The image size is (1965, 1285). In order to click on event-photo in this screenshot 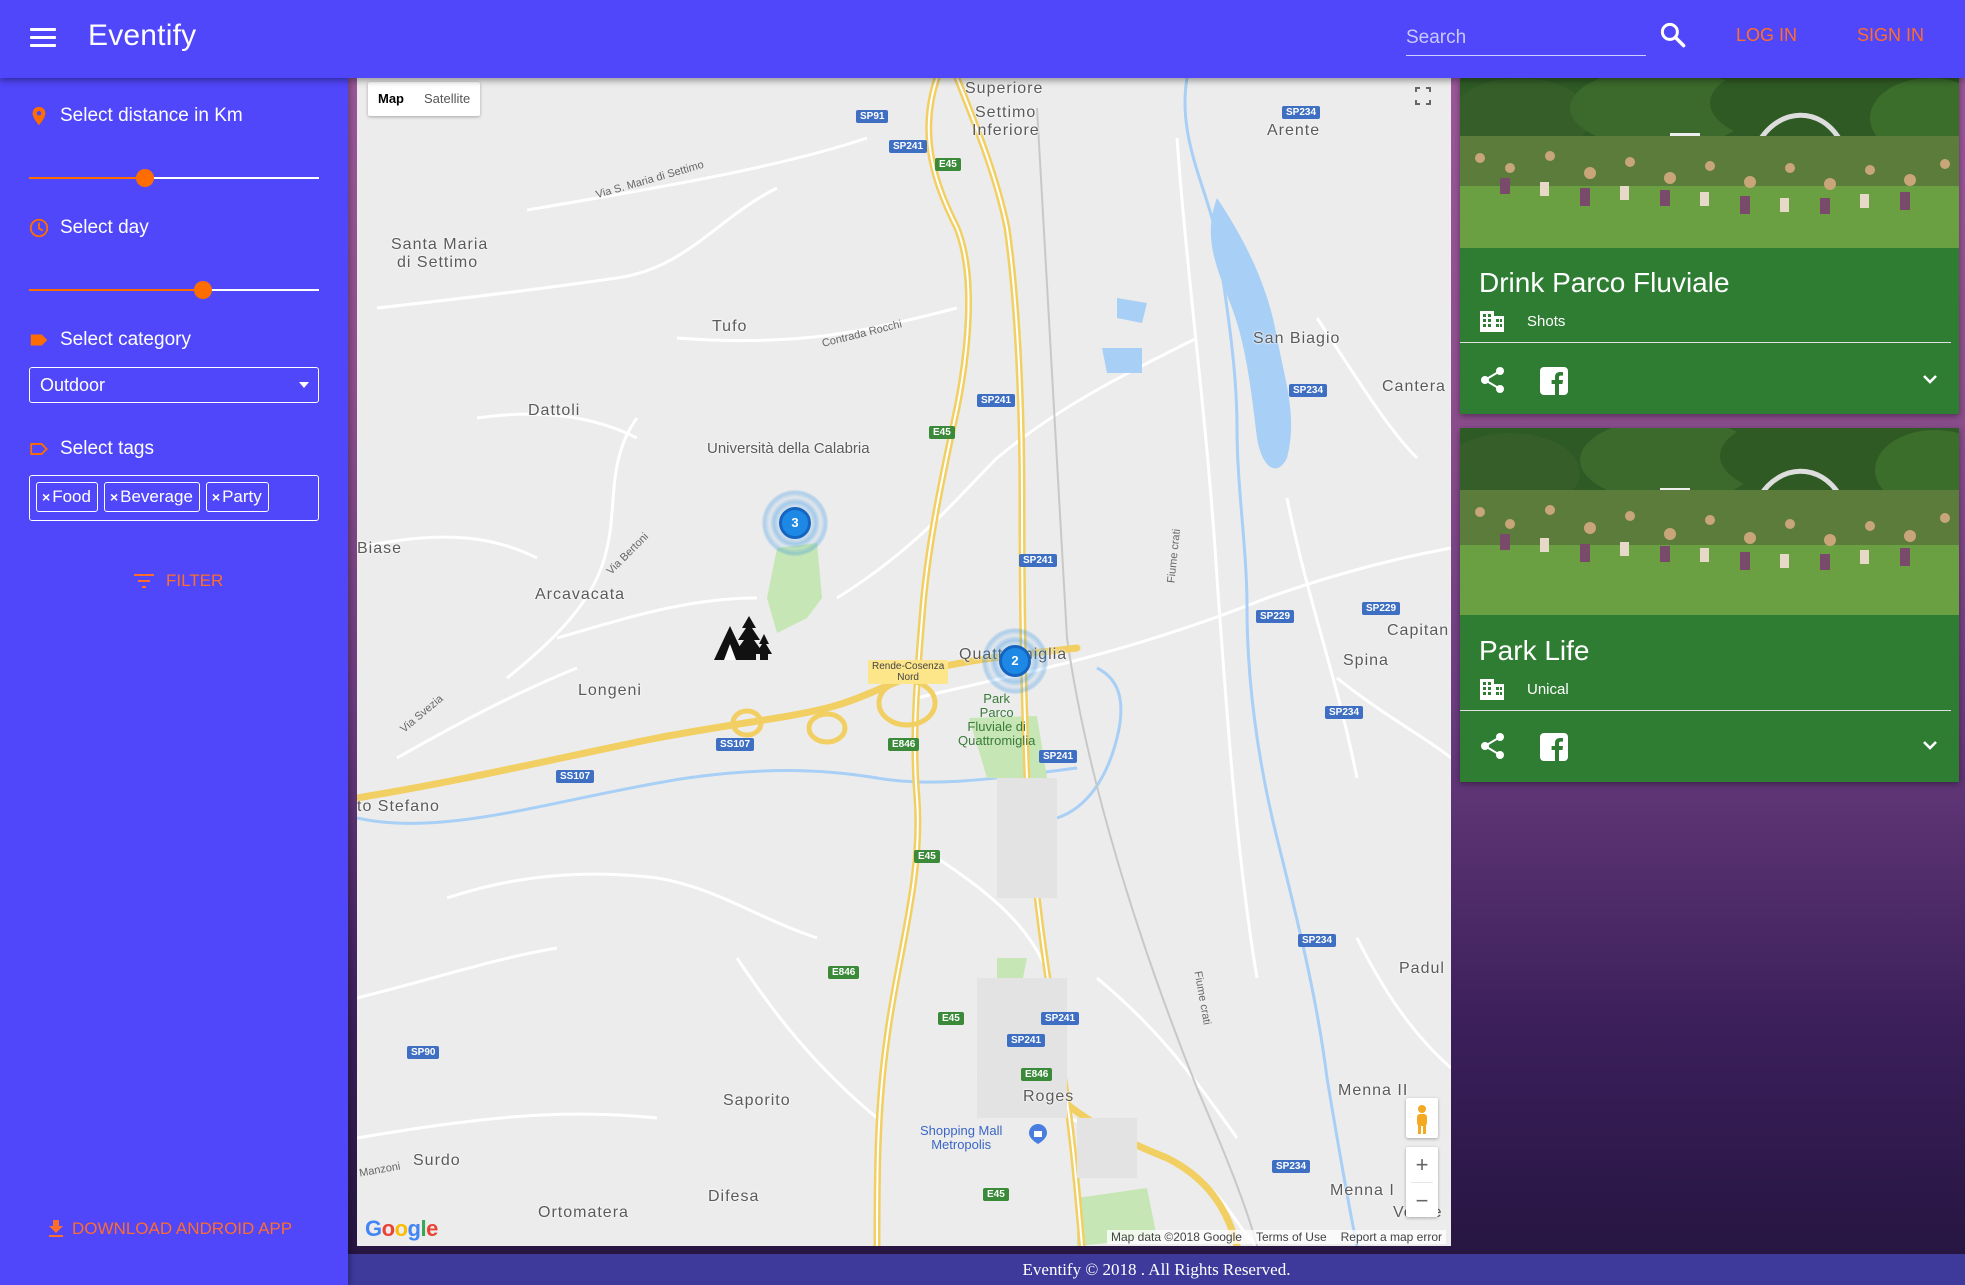, I will do `click(1709, 163)`.